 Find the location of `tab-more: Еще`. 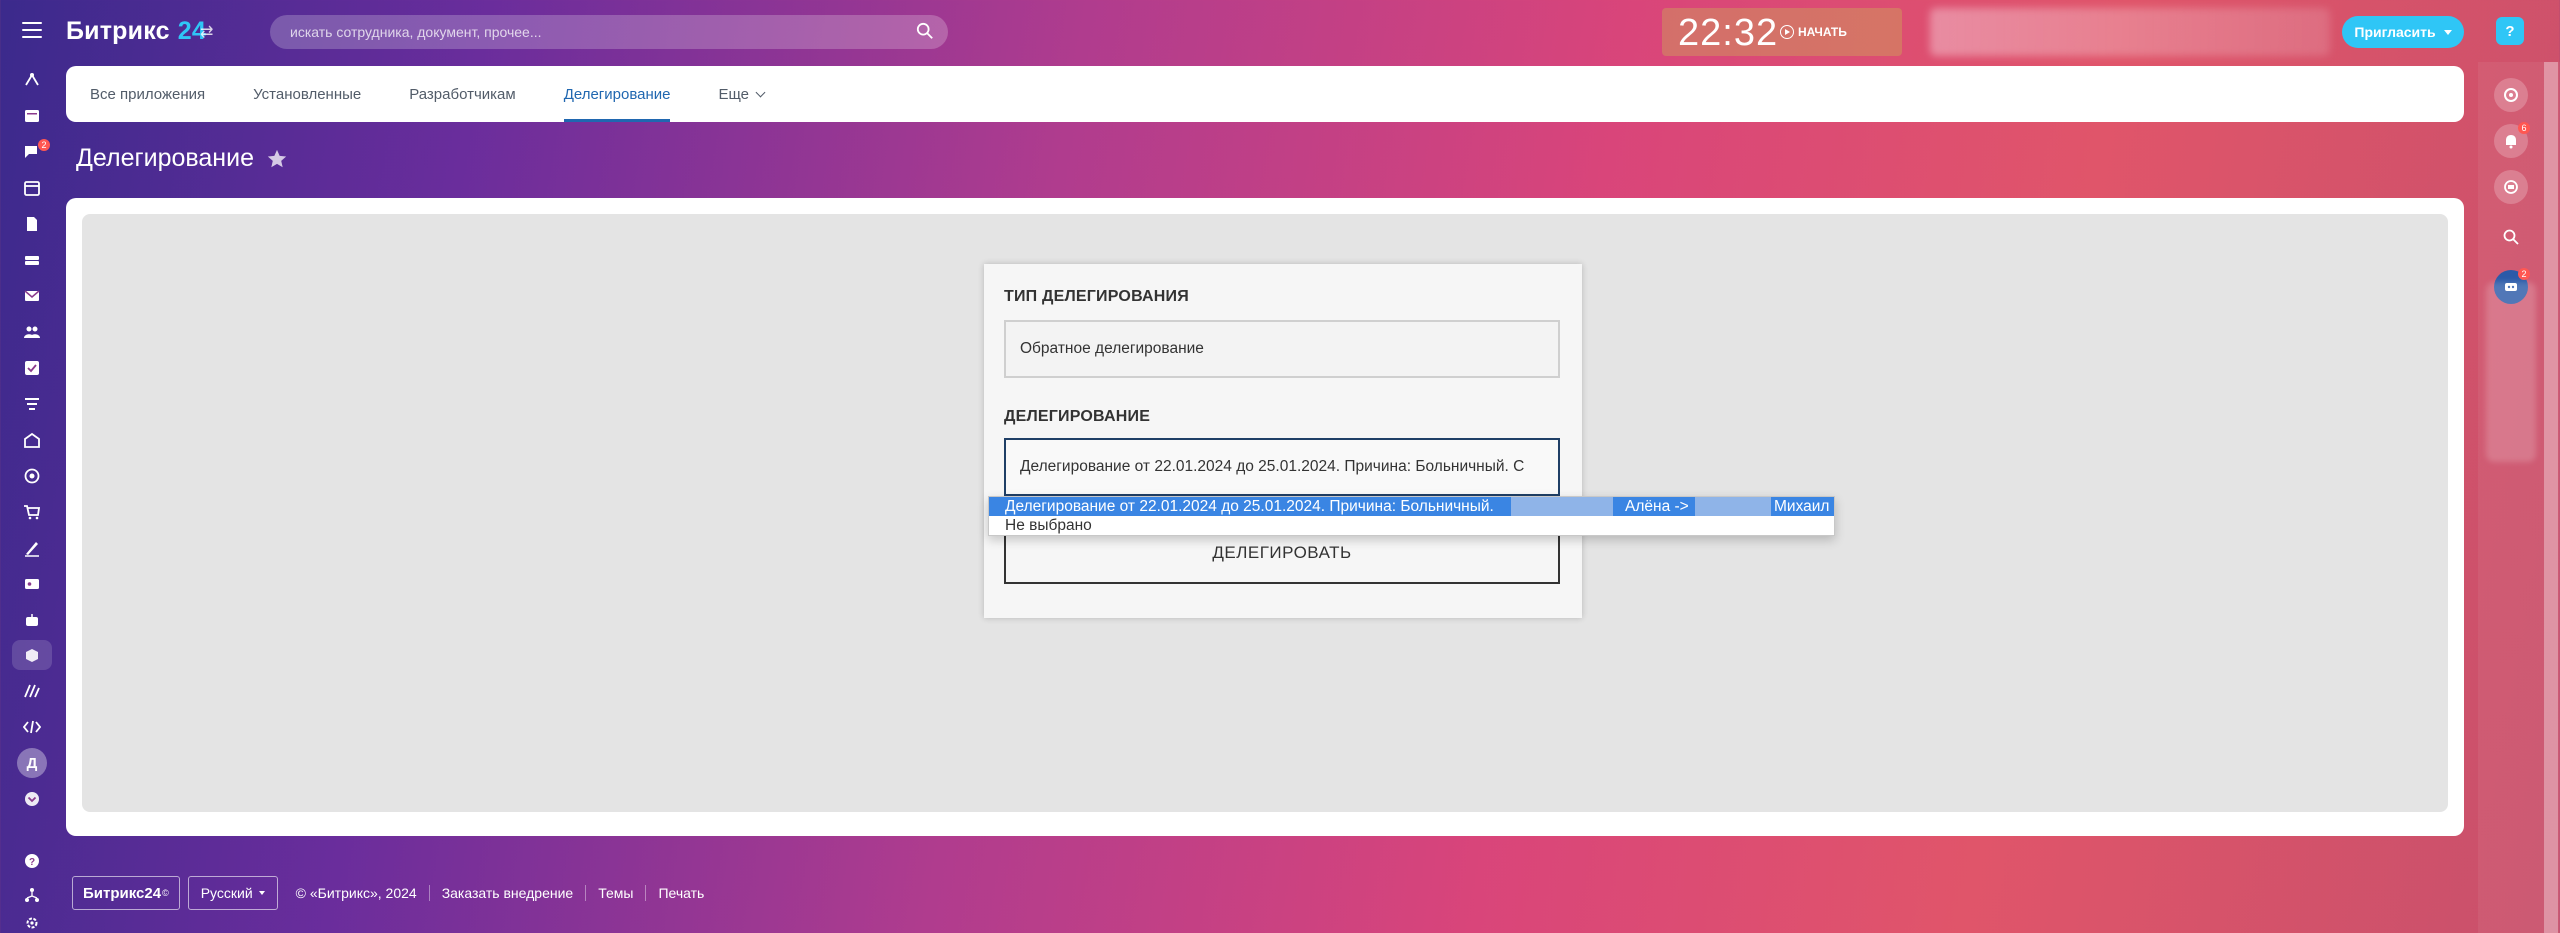

tab-more: Еще is located at coordinates (742, 94).